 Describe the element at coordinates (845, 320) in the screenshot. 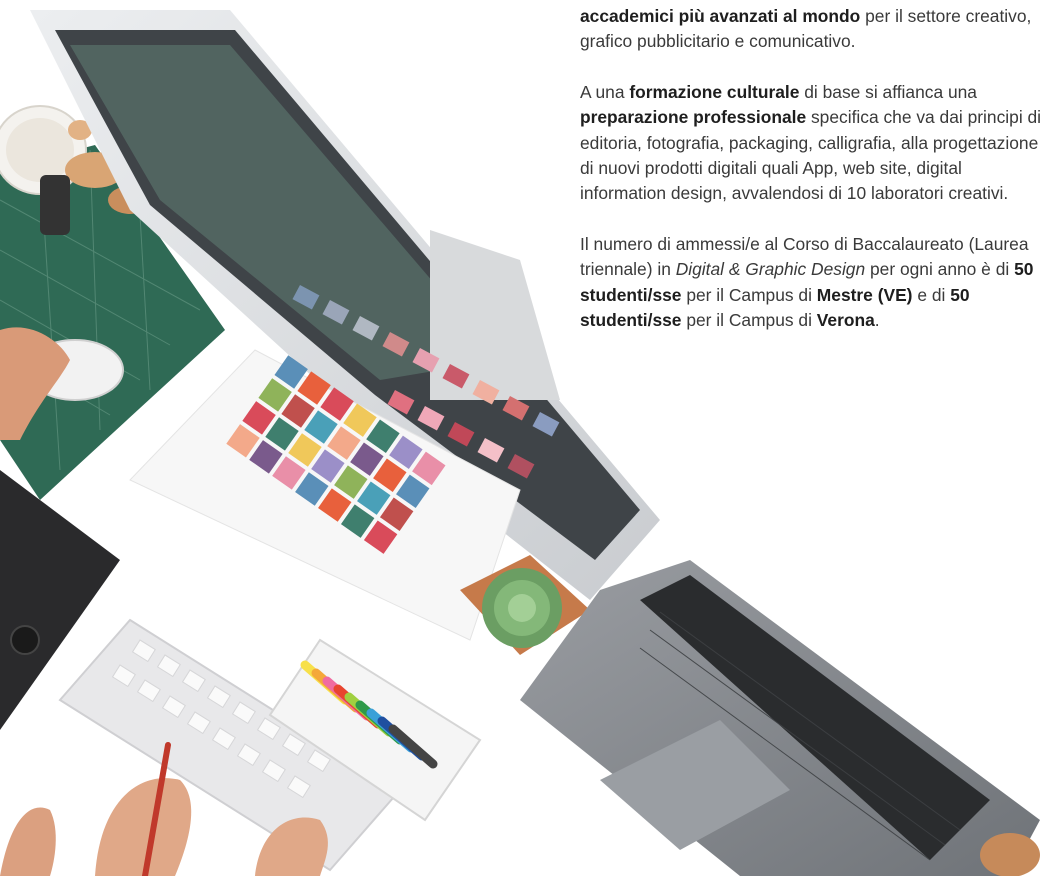

I see `text-run: Verona` at that location.